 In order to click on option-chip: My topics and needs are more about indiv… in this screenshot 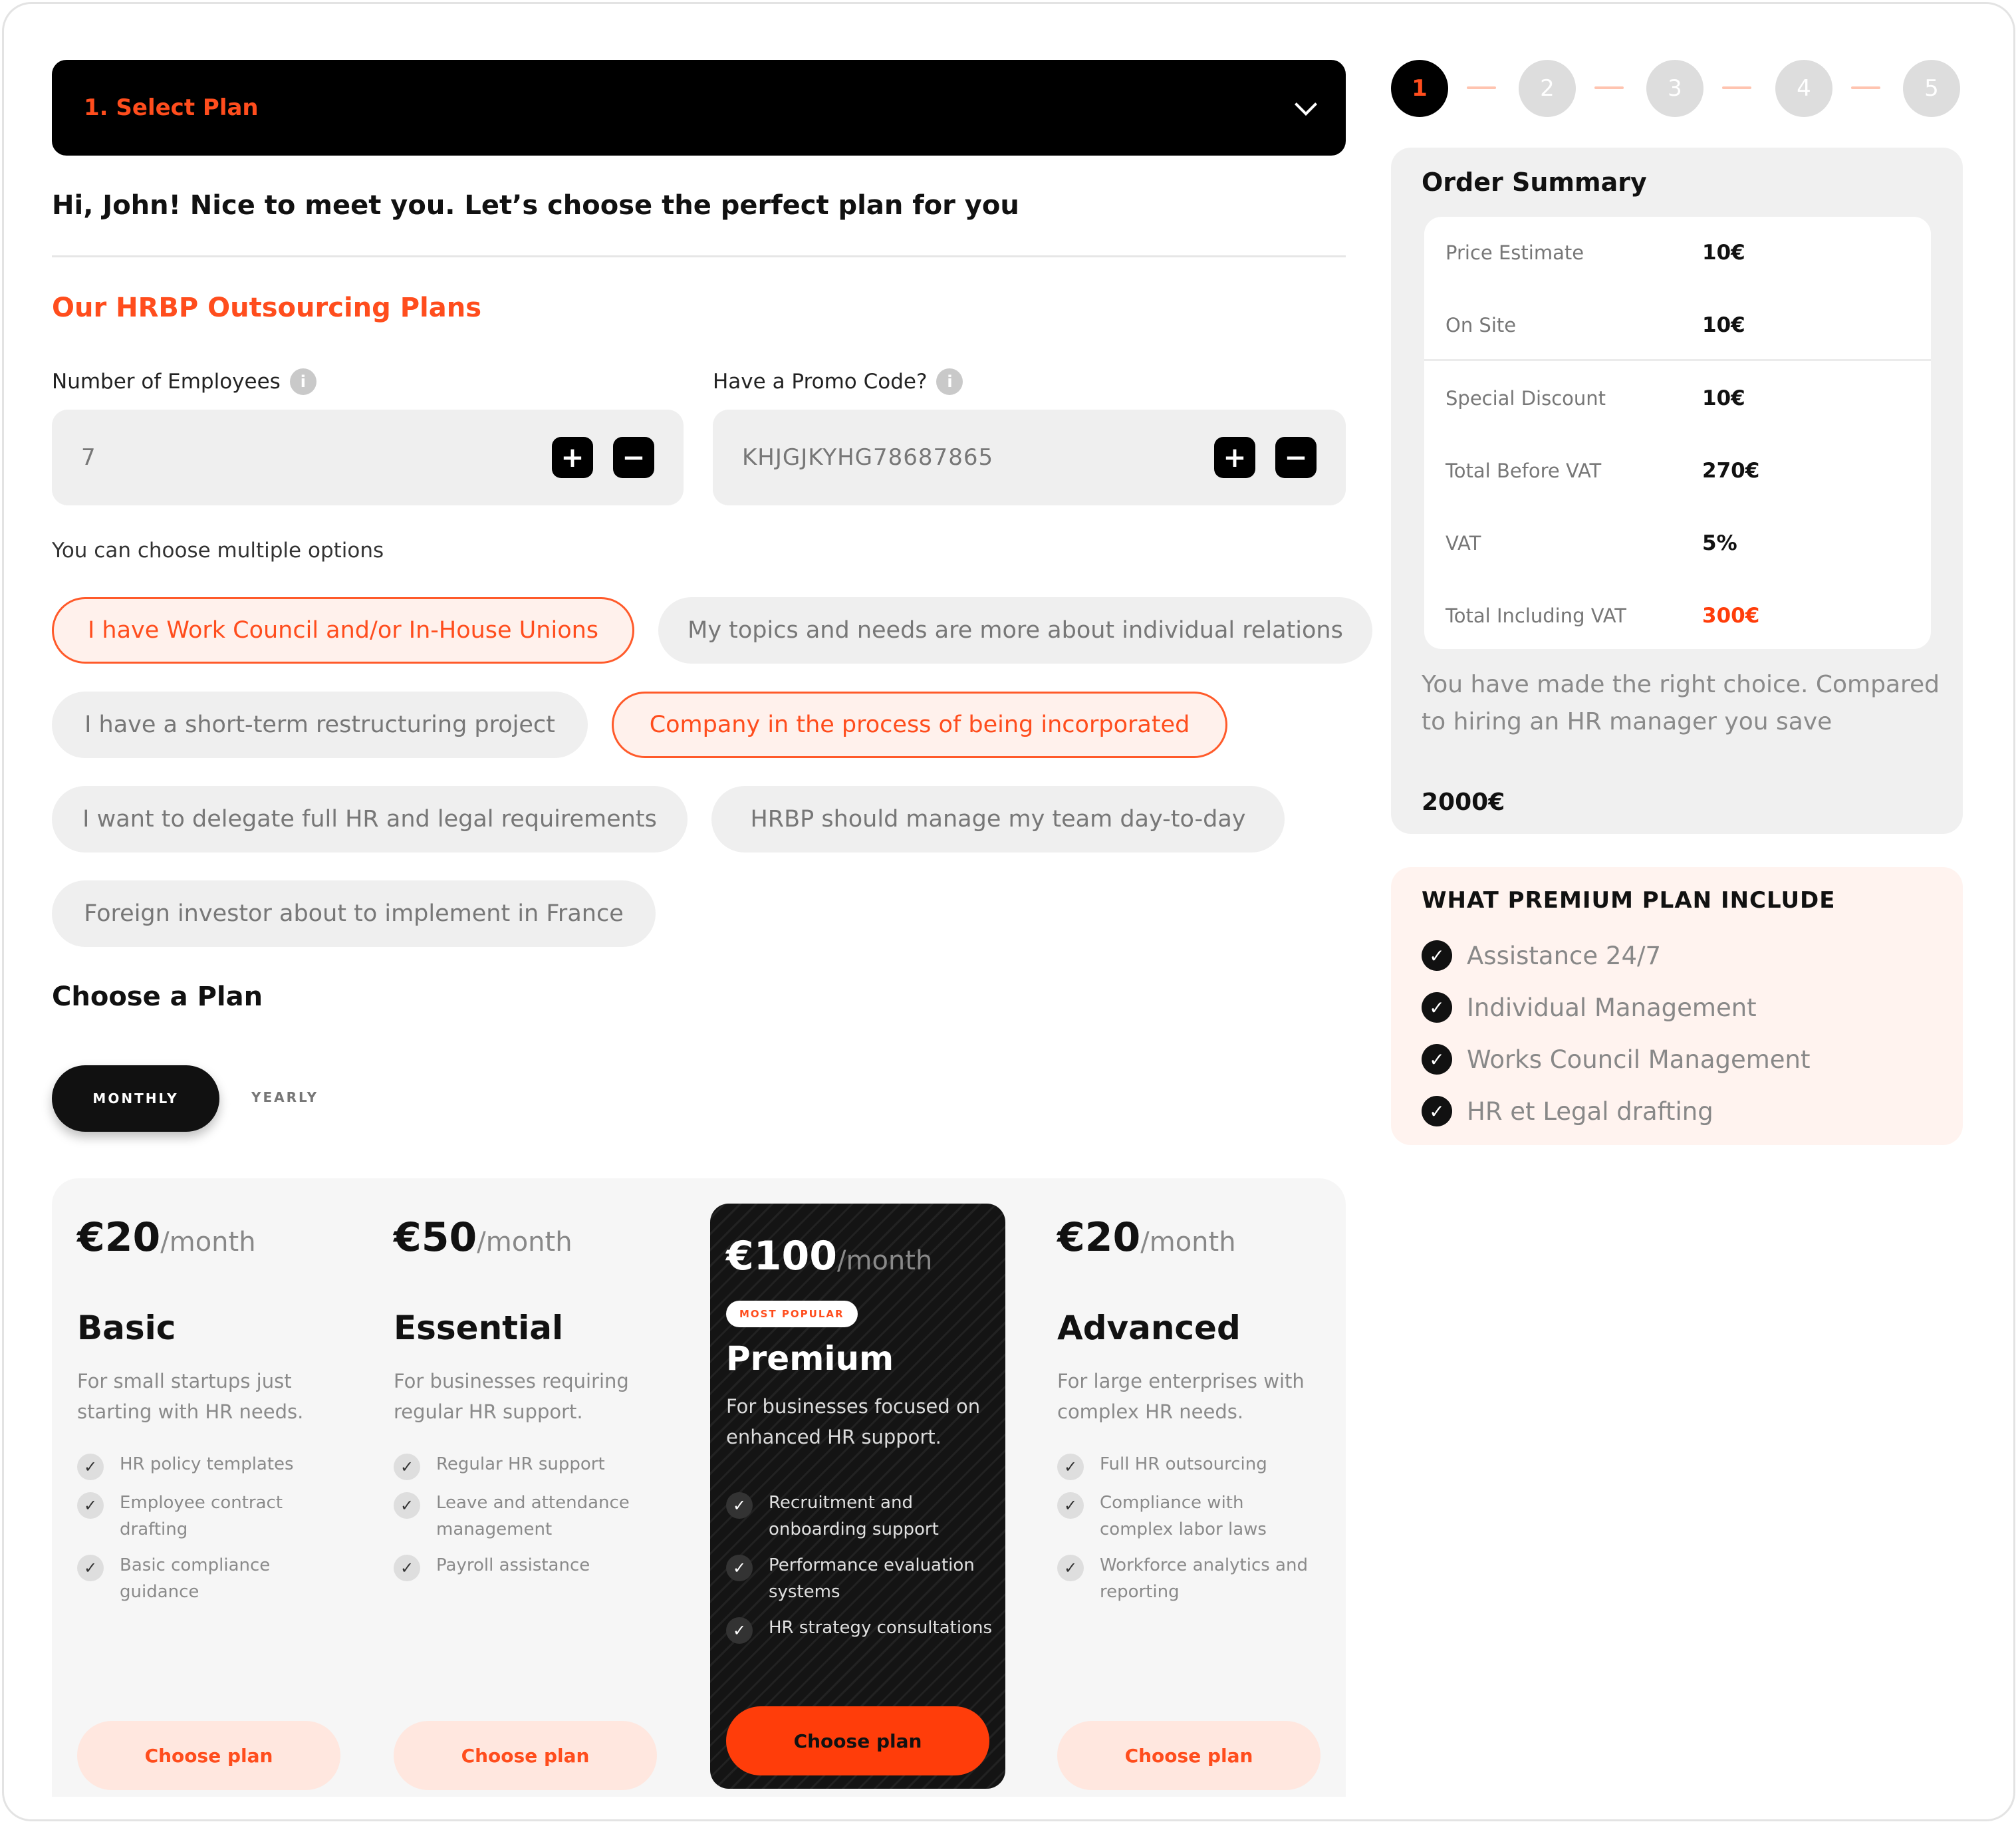, I will do `click(1015, 631)`.